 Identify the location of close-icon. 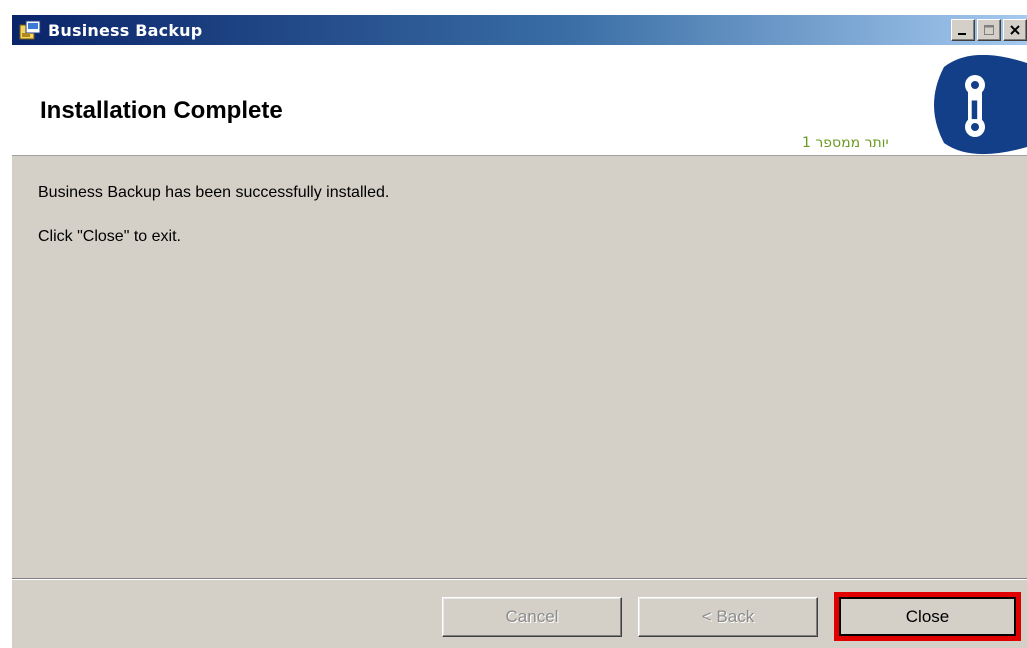
(1015, 30).